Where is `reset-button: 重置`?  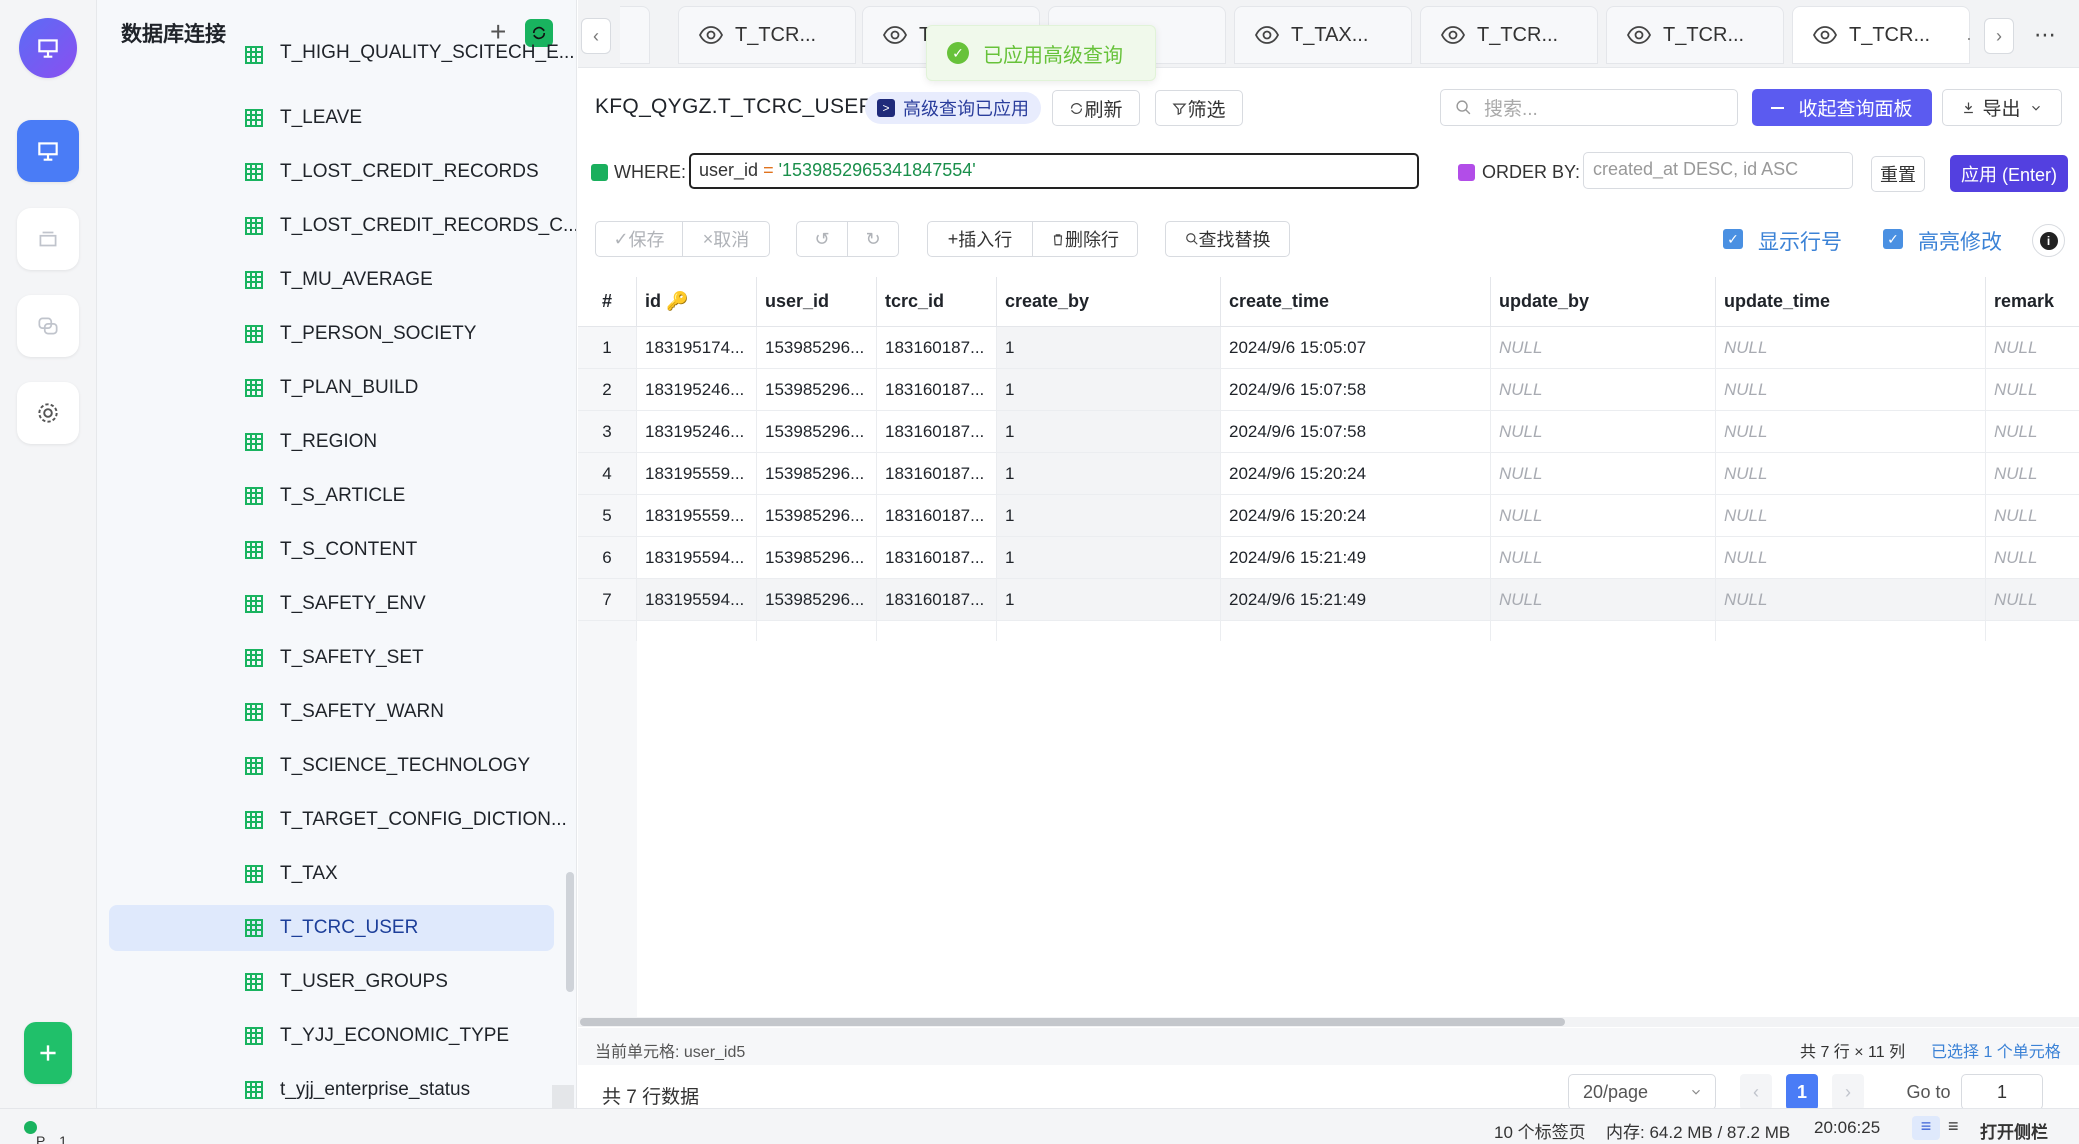 reset-button: 重置 is located at coordinates (1898, 174).